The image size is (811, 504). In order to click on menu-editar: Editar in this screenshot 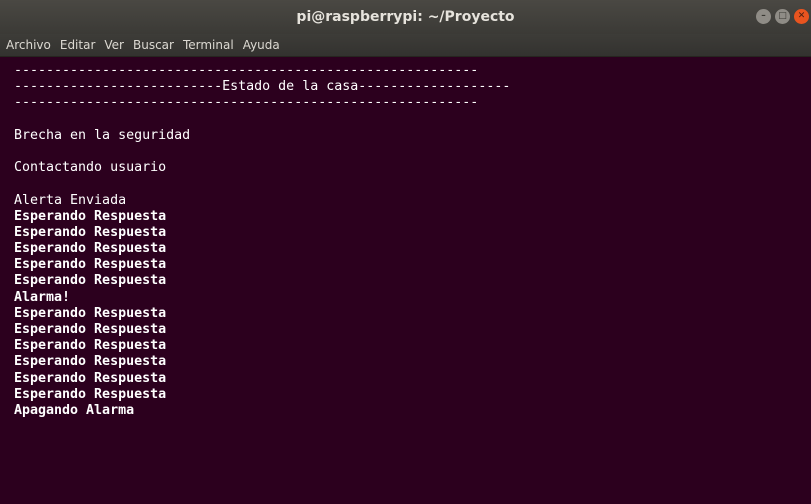, I will do `click(78, 45)`.